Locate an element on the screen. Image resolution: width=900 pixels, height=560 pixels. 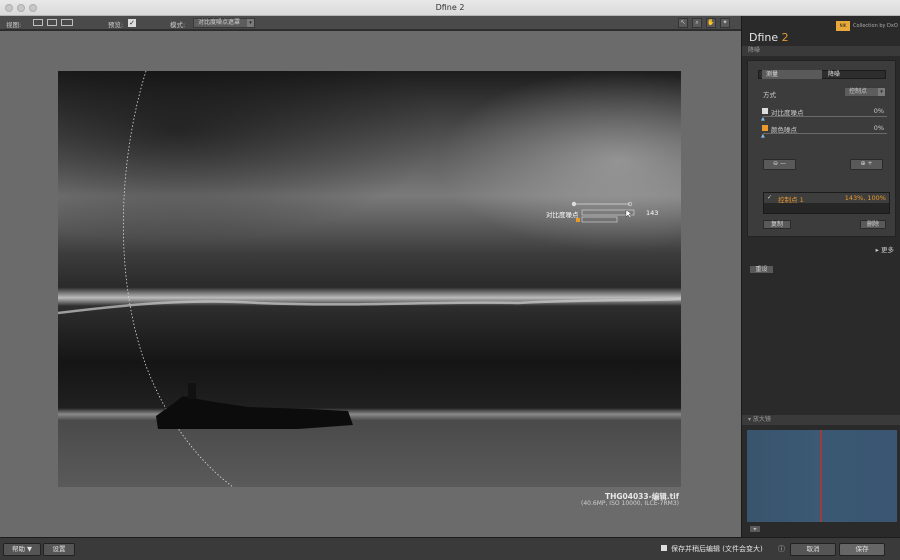
panel-title: Dfine 2 is located at coordinates (769, 37).